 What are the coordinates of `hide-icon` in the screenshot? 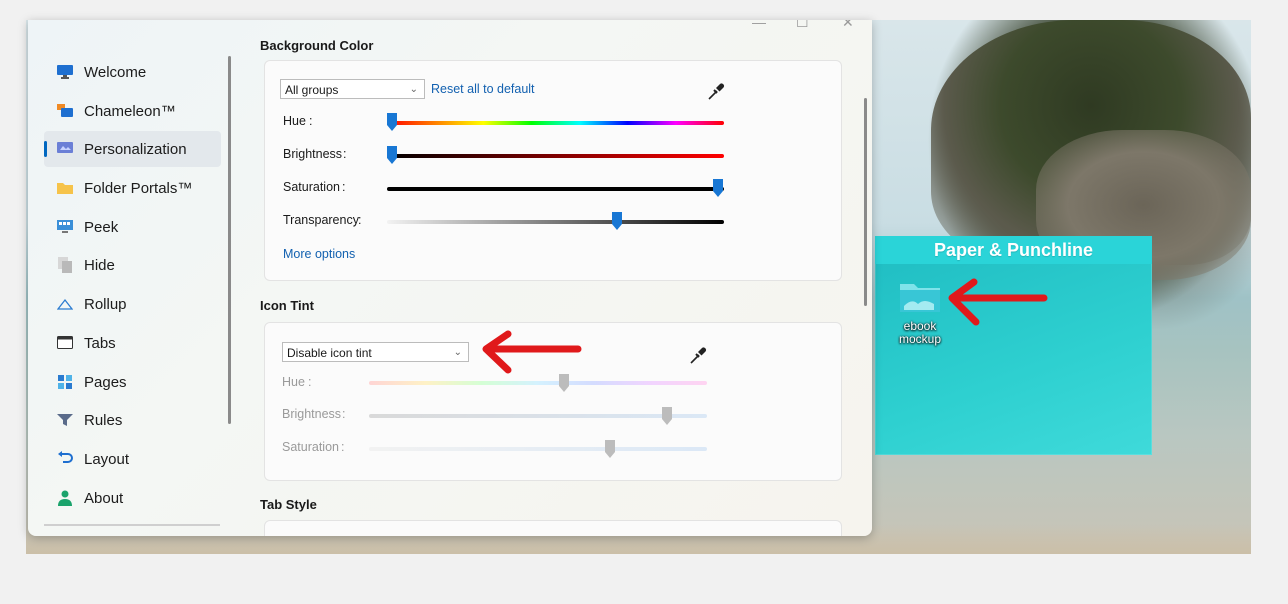 It's located at (65, 265).